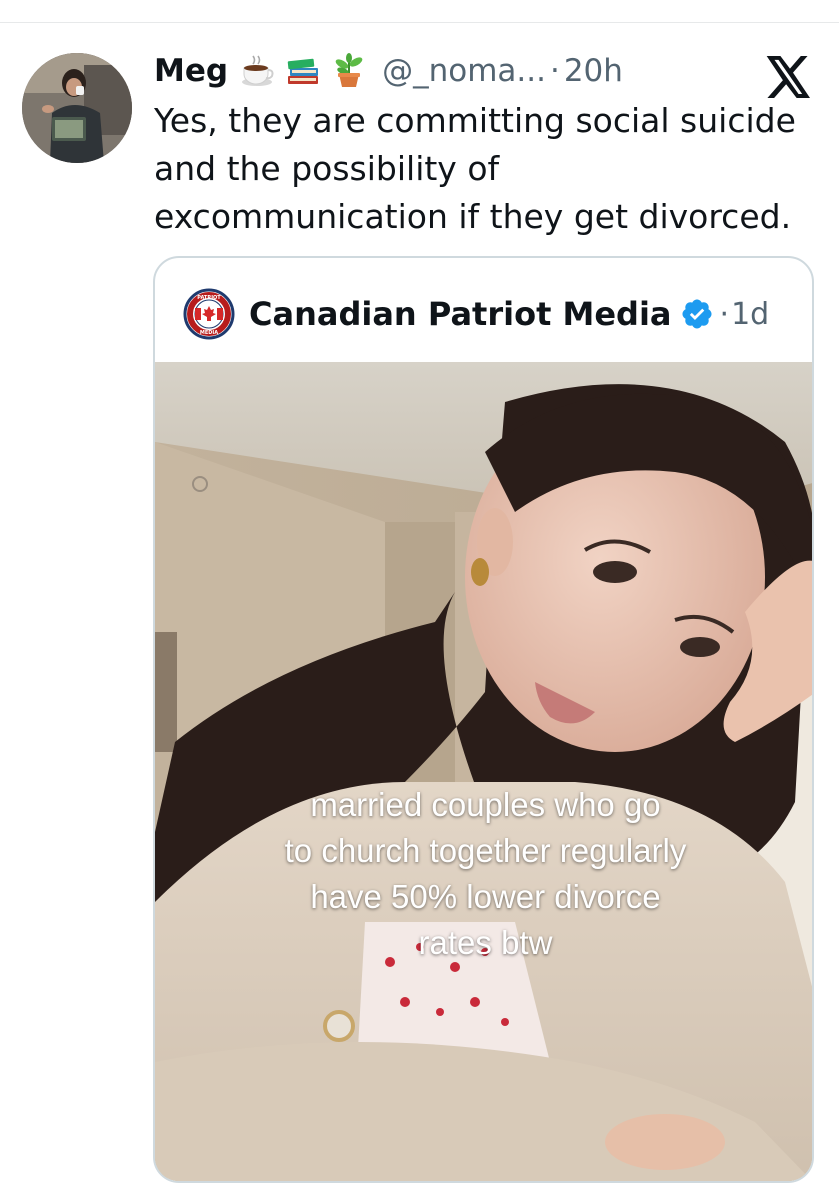 This screenshot has width=839, height=1199. I want to click on avatar-image, so click(77, 108).